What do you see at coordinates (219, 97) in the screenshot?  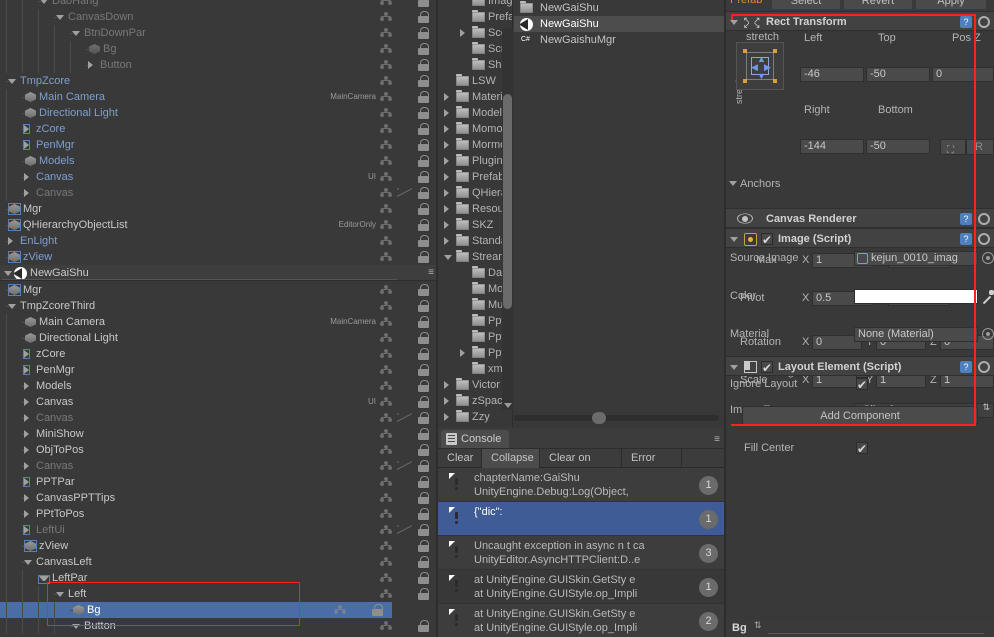 I see `hierarchy-row: Main Camera MainCamera` at bounding box center [219, 97].